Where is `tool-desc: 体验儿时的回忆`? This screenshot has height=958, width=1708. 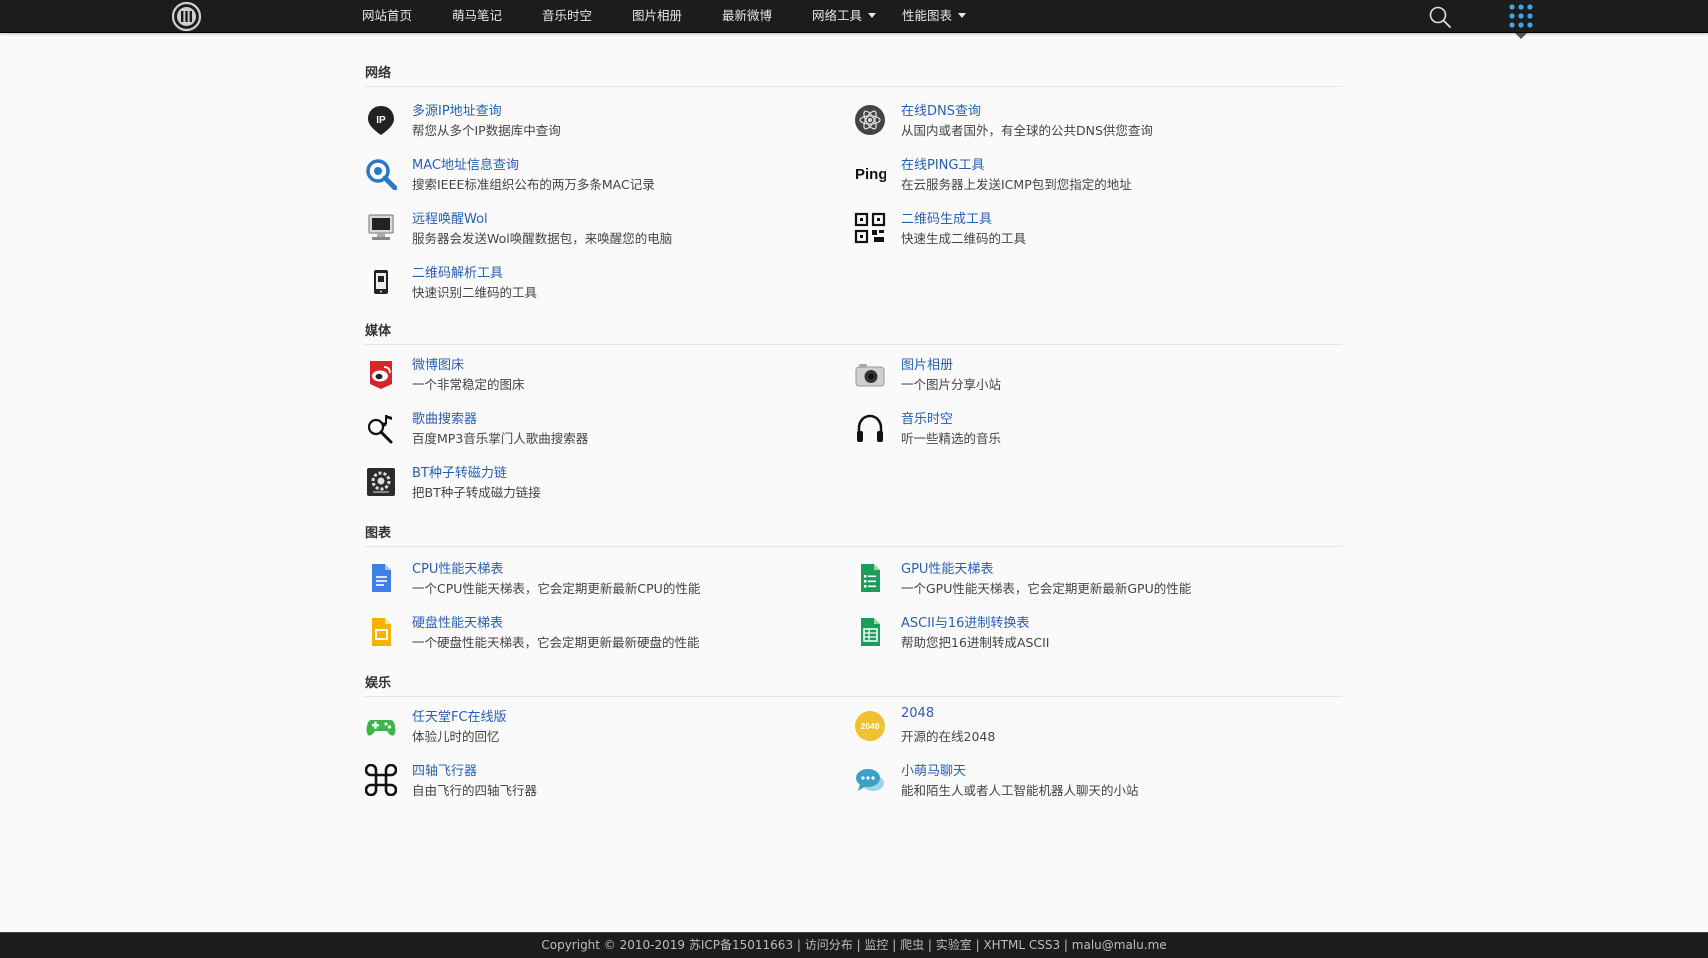 tool-desc: 体验儿时的回忆 is located at coordinates (456, 736).